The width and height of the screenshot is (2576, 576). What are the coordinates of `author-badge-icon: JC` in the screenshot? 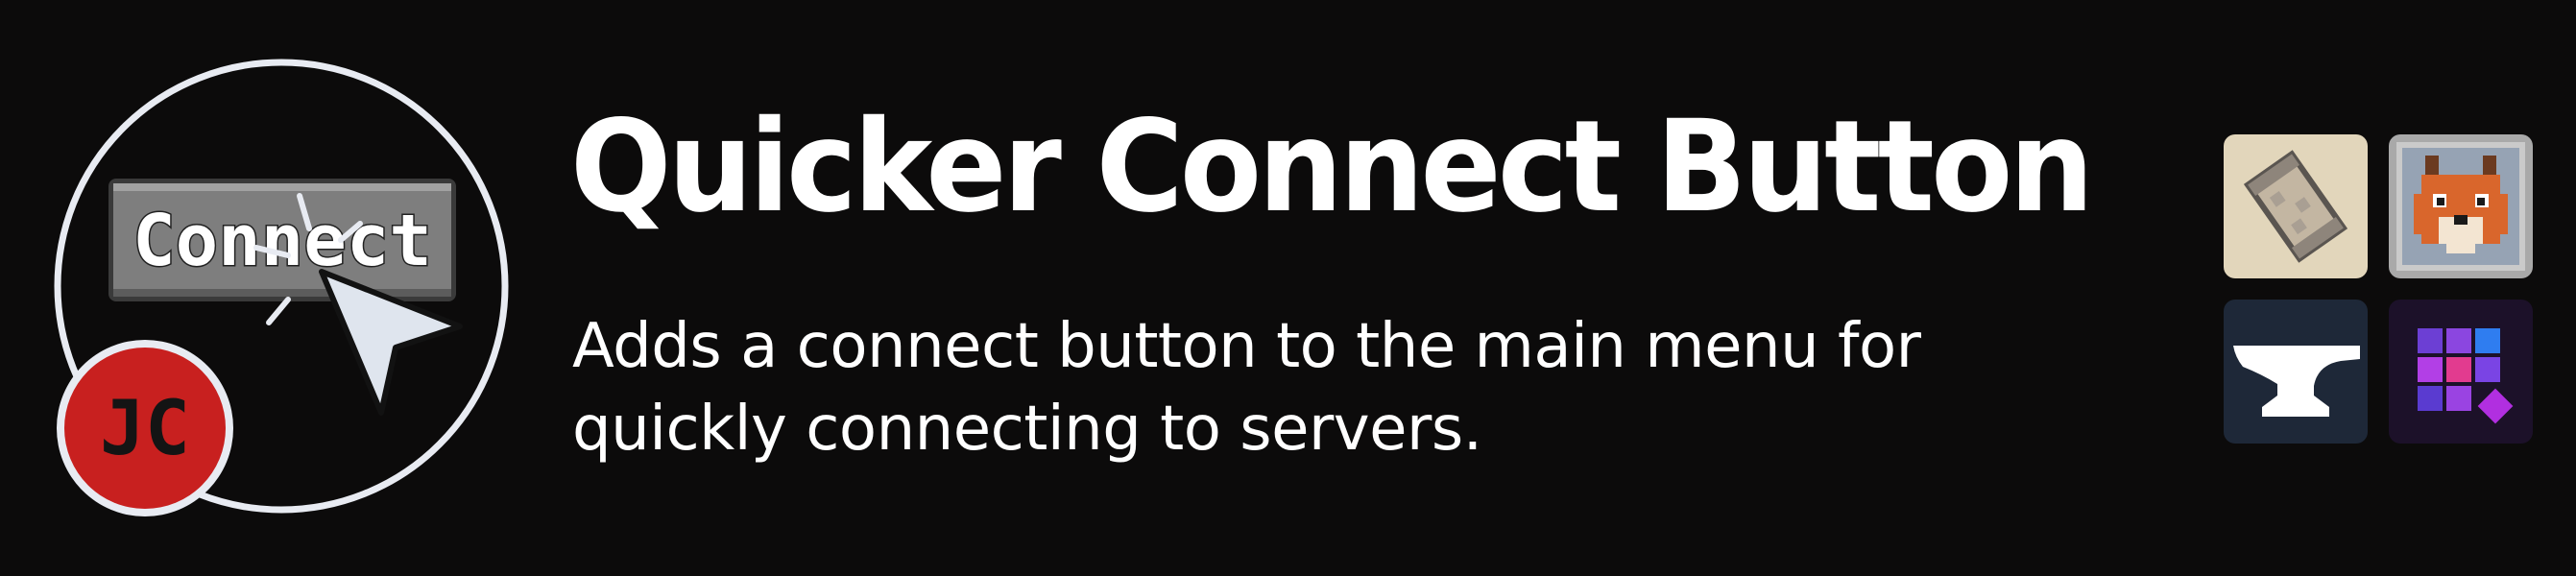 It's located at (145, 428).